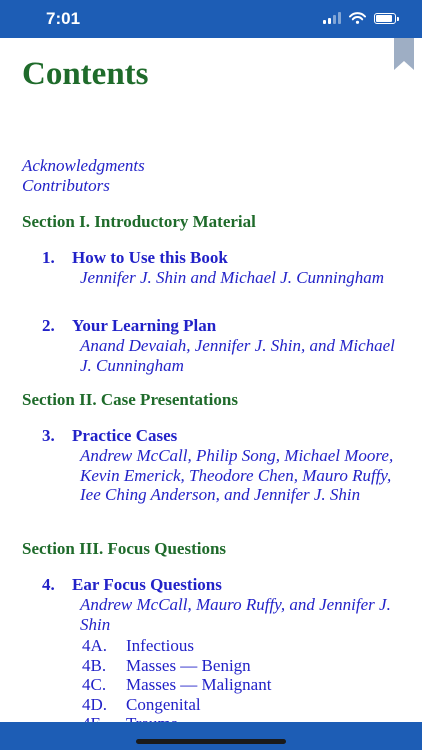 This screenshot has width=422, height=750. Describe the element at coordinates (83, 166) in the screenshot. I see `link-acknowledgments: Acknowledgments` at that location.